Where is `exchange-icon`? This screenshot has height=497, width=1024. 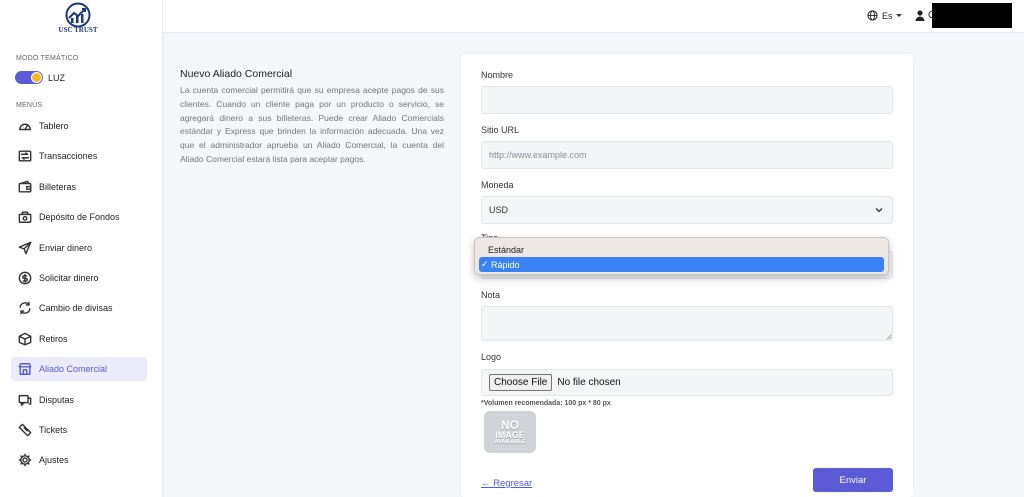
exchange-icon is located at coordinates (25, 308).